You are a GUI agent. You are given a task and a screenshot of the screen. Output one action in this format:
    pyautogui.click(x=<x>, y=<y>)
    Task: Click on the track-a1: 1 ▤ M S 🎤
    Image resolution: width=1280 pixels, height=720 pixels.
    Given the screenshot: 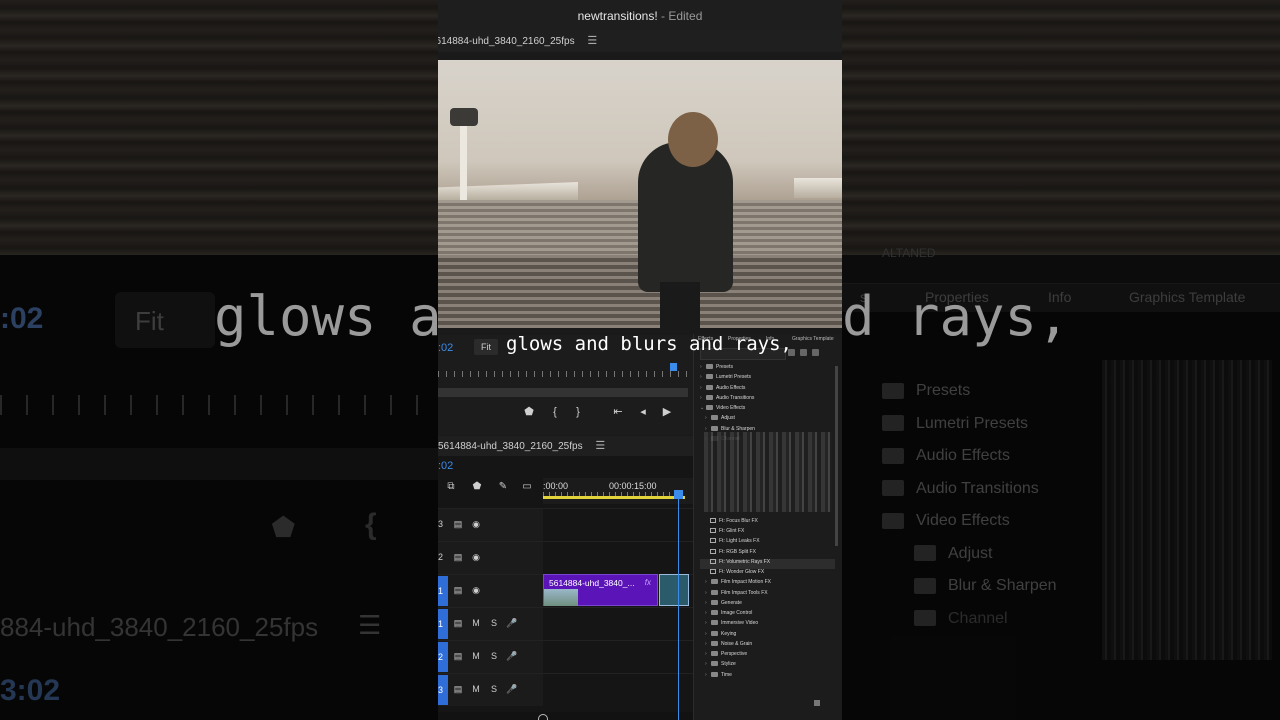 What is the action you would take?
    pyautogui.click(x=565, y=623)
    